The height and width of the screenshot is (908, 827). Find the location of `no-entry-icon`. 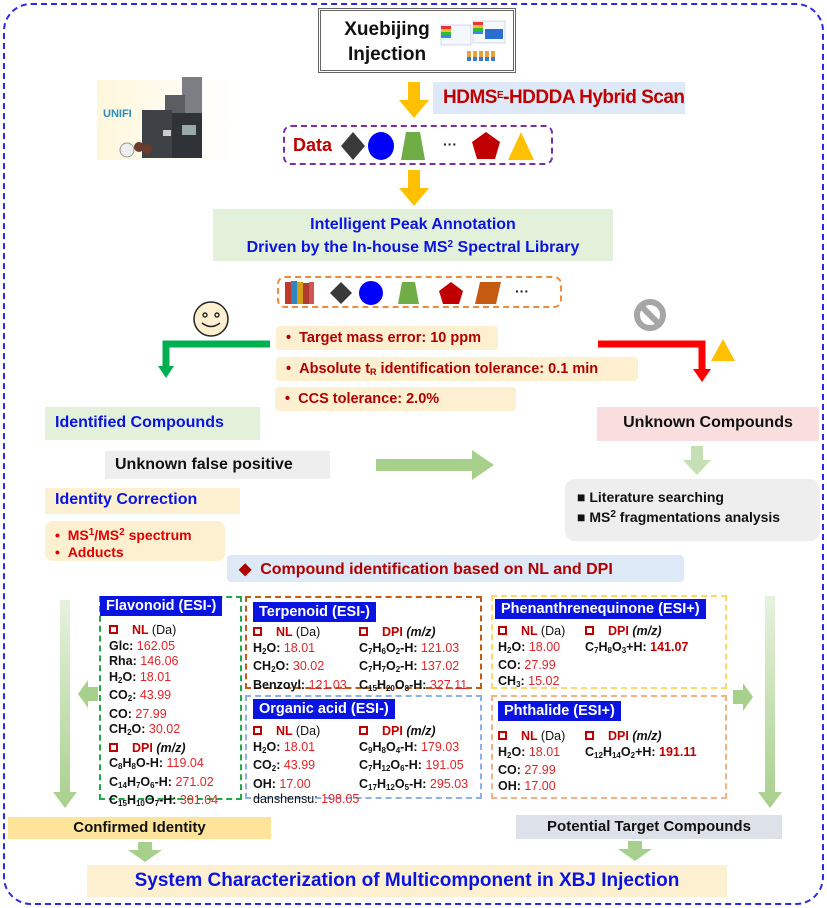

no-entry-icon is located at coordinates (650, 315).